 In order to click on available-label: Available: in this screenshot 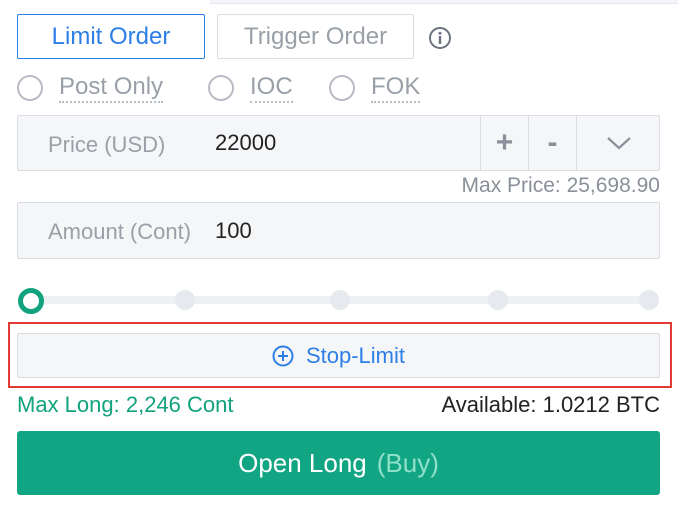, I will do `click(489, 404)`.